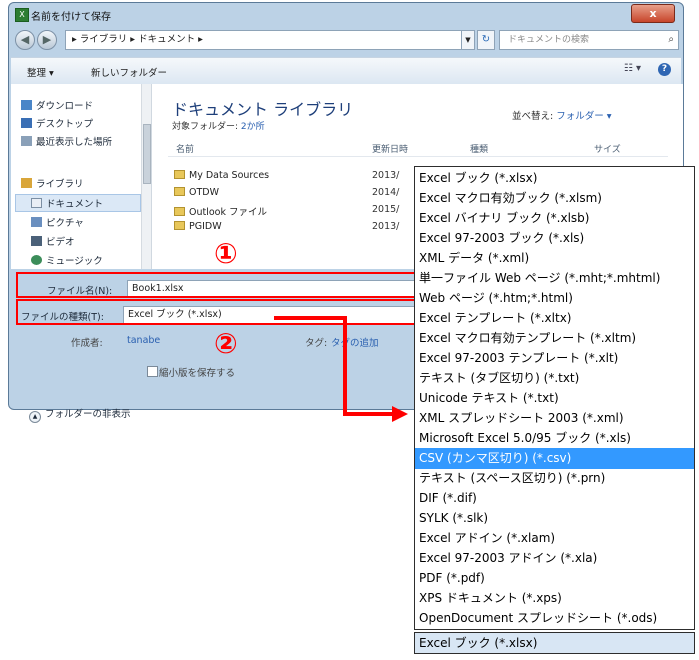 The width and height of the screenshot is (699, 660). I want to click on filetype-option: XML スプレッドシート 2003 (*.xml), so click(554, 418).